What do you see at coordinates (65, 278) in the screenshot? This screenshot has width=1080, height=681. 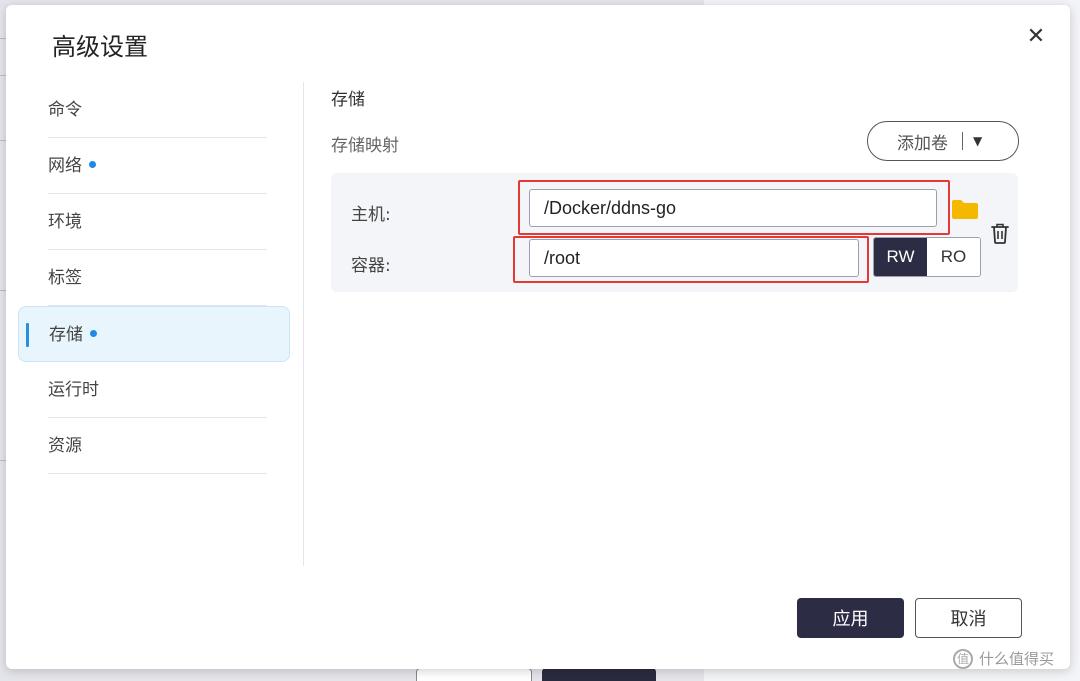 I see `sidebar-item-label: 标签` at bounding box center [65, 278].